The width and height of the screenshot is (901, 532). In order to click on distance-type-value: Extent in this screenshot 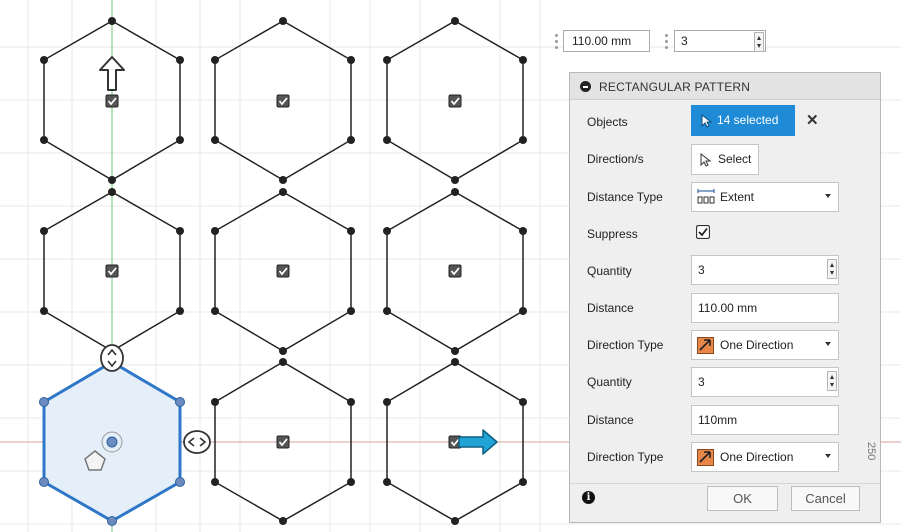, I will do `click(737, 197)`.